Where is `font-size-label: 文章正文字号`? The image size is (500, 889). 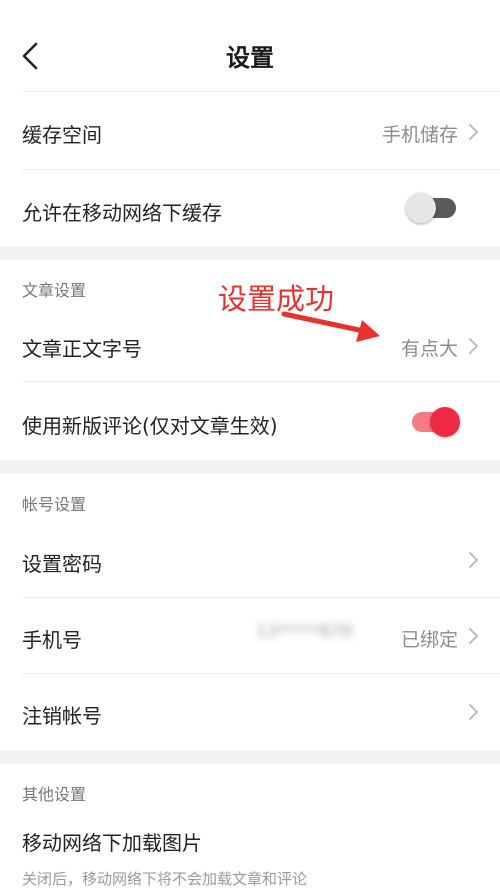
font-size-label: 文章正文字号 is located at coordinates (82, 349).